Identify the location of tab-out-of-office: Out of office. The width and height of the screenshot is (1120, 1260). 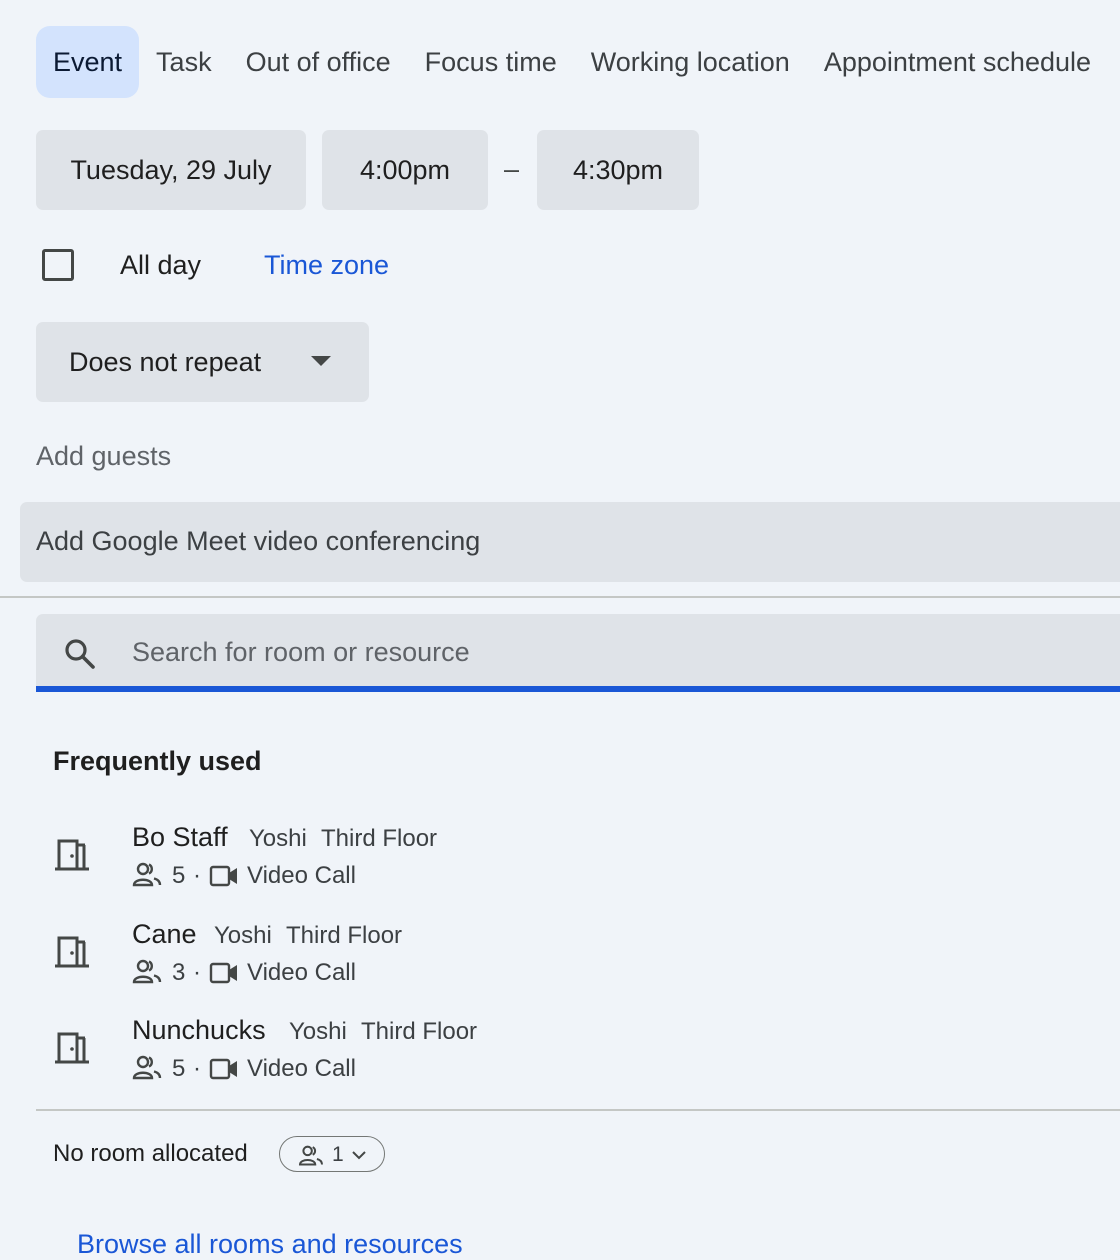
(318, 62).